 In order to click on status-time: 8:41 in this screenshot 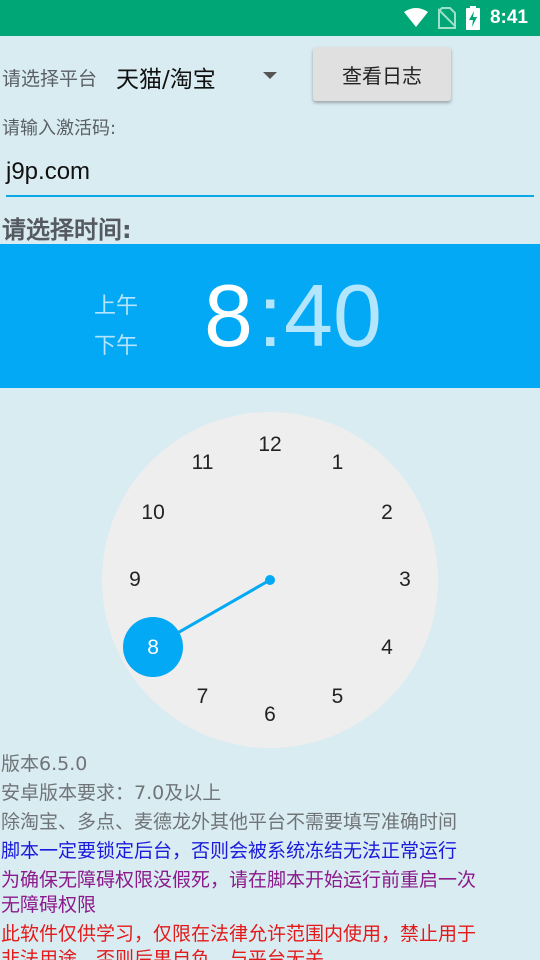, I will do `click(508, 17)`.